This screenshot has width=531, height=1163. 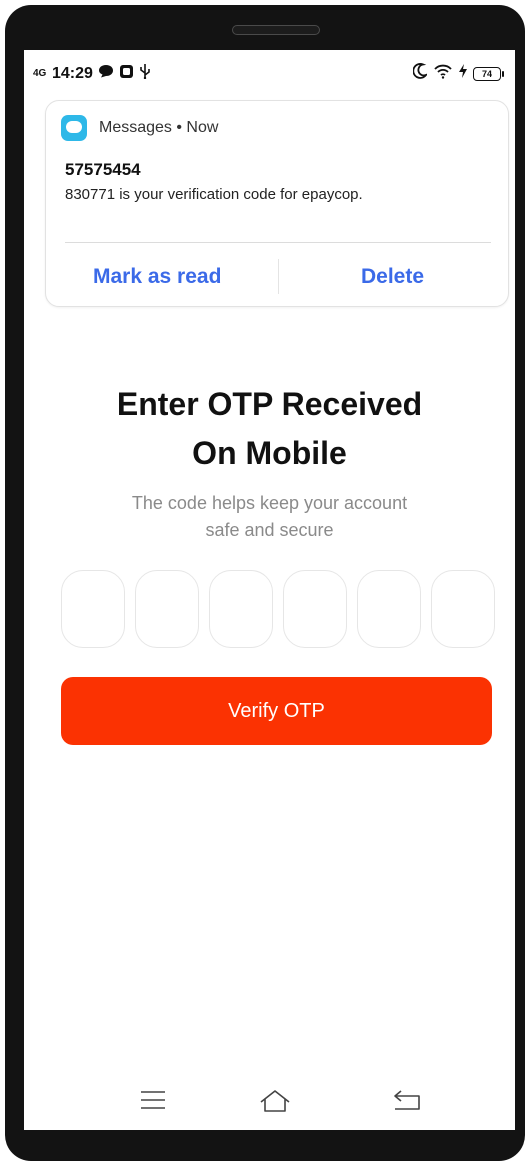 I want to click on notification-app-name: Messages, so click(x=135, y=127).